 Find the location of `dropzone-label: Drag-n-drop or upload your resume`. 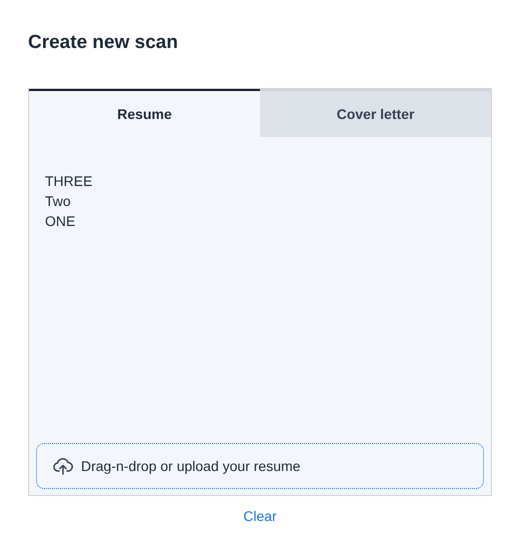

dropzone-label: Drag-n-drop or upload your resume is located at coordinates (190, 466).